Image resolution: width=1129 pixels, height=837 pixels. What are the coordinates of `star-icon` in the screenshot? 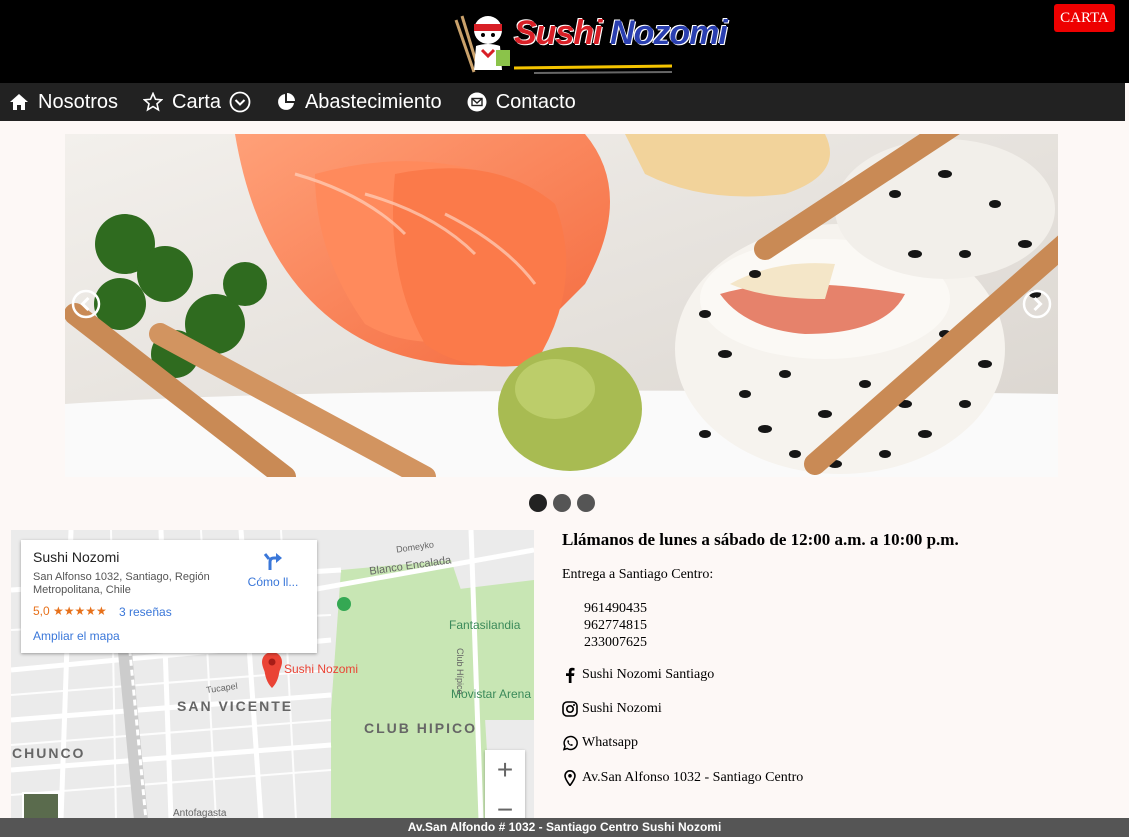 It's located at (153, 102).